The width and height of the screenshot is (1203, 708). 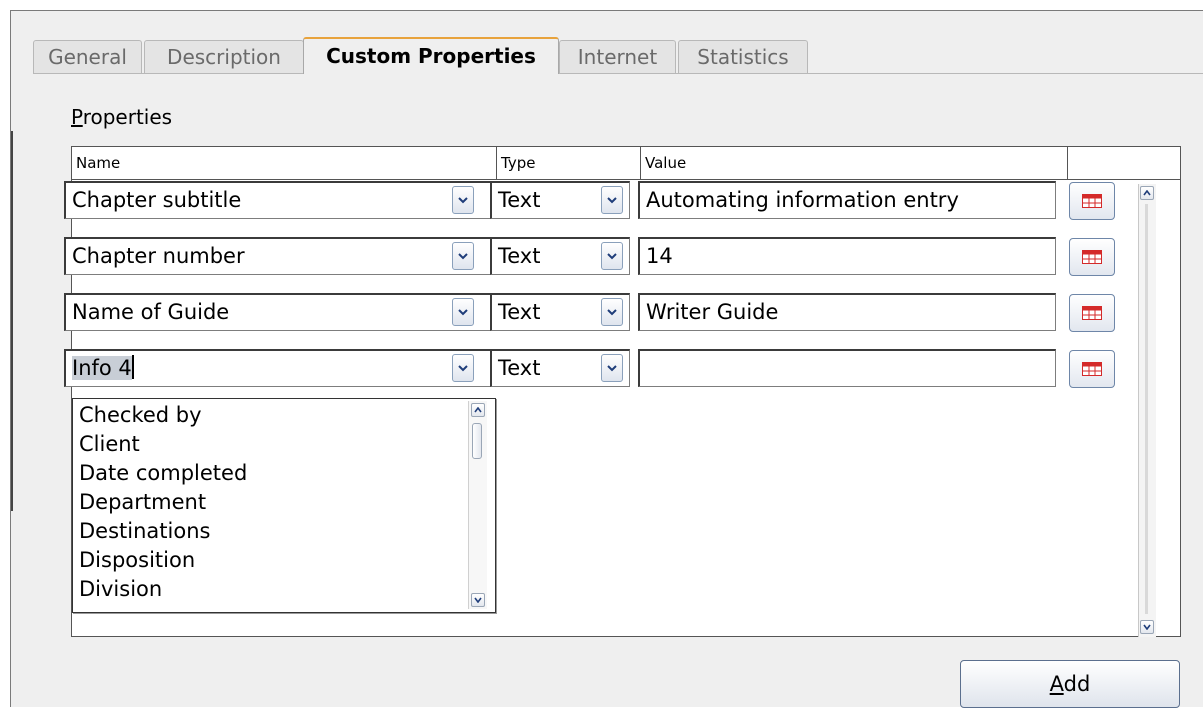 What do you see at coordinates (142, 502) in the screenshot?
I see `list-item: Department` at bounding box center [142, 502].